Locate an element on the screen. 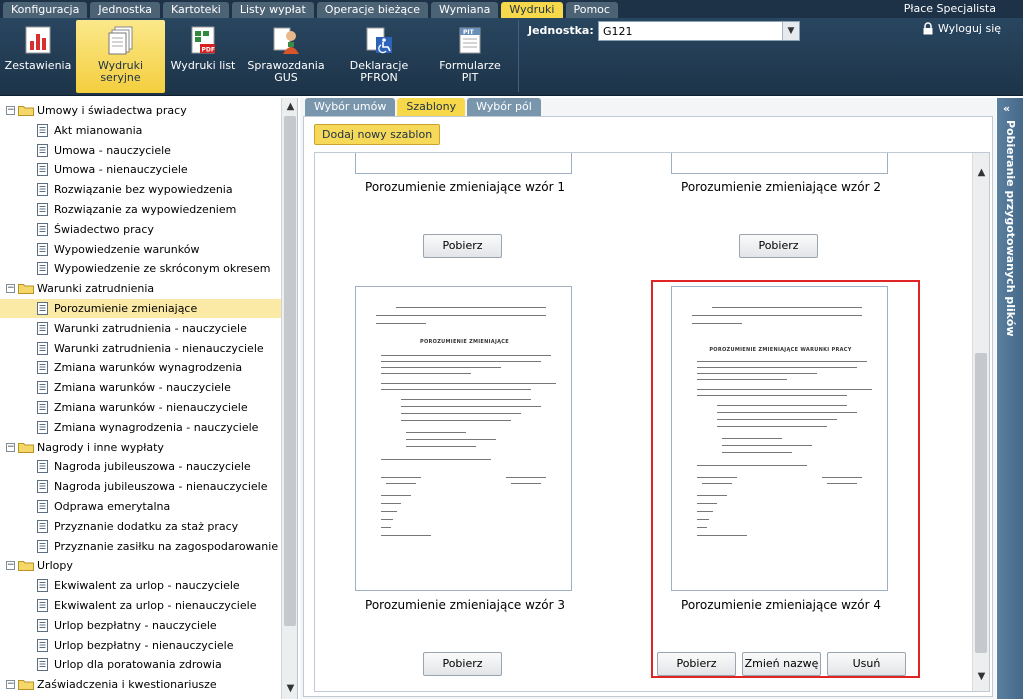 Image resolution: width=1023 pixels, height=699 pixels. tree-scrollbar: ▲ ▼ is located at coordinates (289, 398).